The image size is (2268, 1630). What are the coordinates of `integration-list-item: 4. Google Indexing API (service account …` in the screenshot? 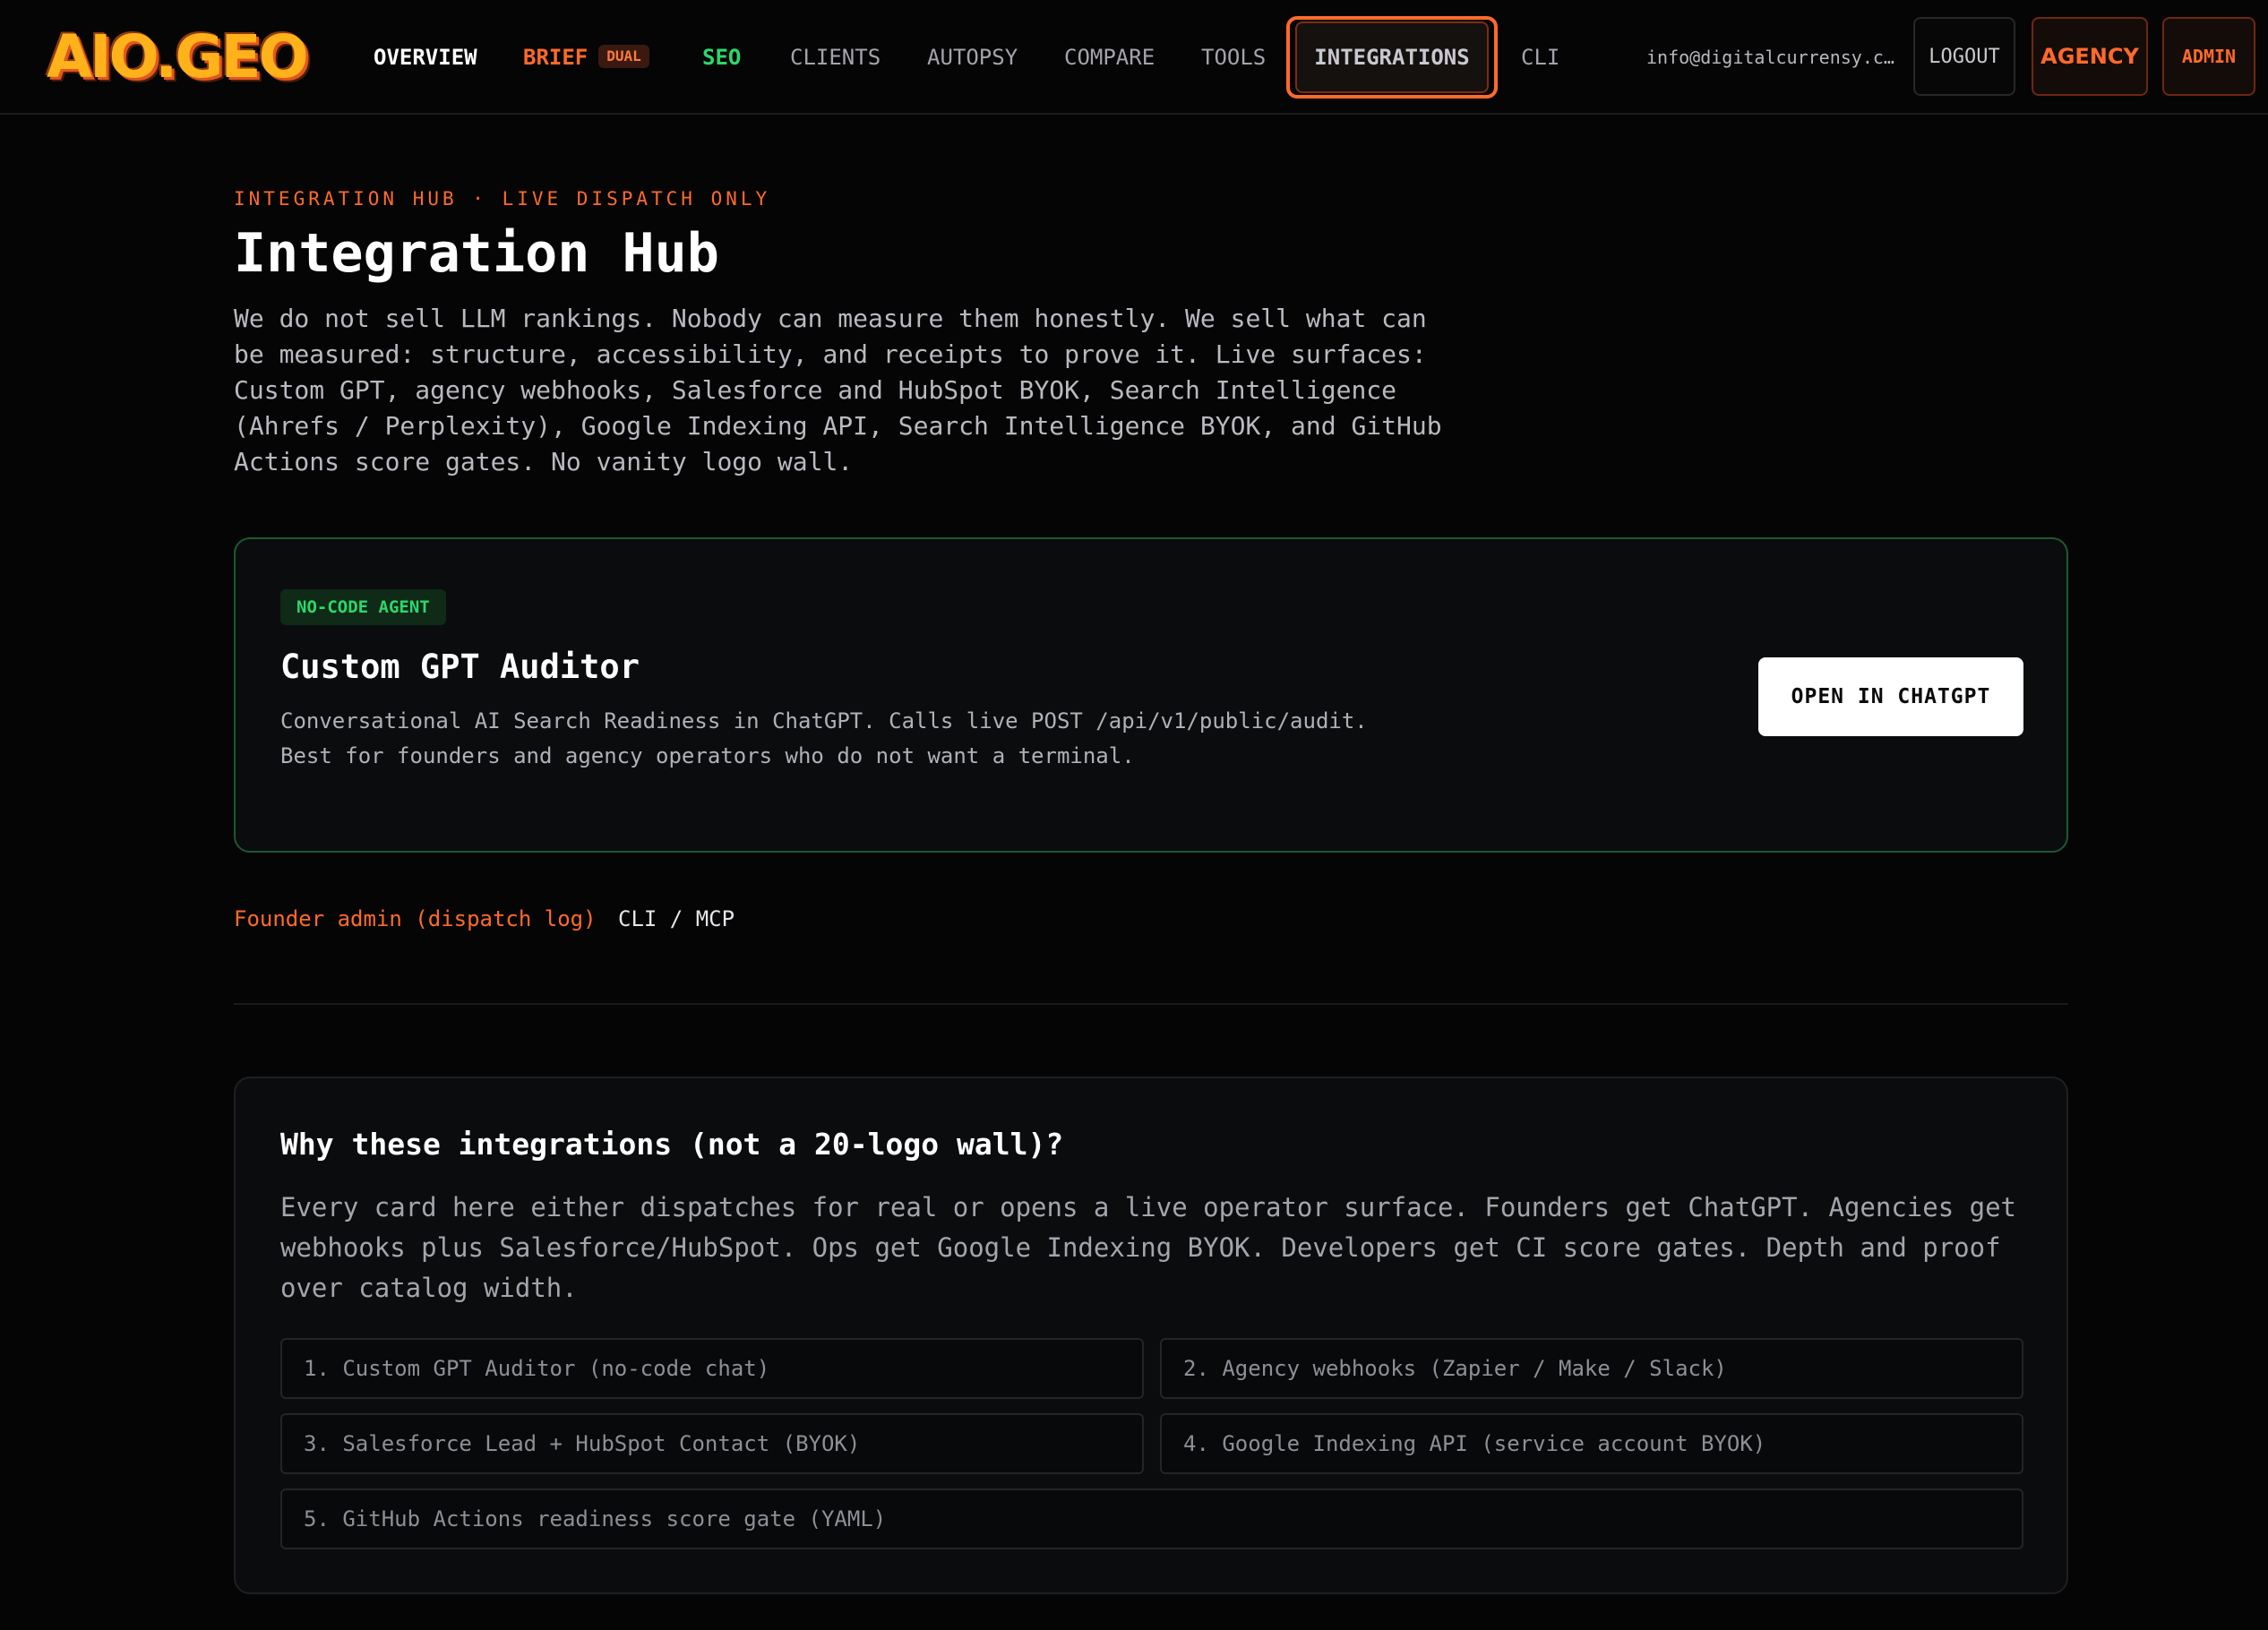 It's located at (1592, 1443).